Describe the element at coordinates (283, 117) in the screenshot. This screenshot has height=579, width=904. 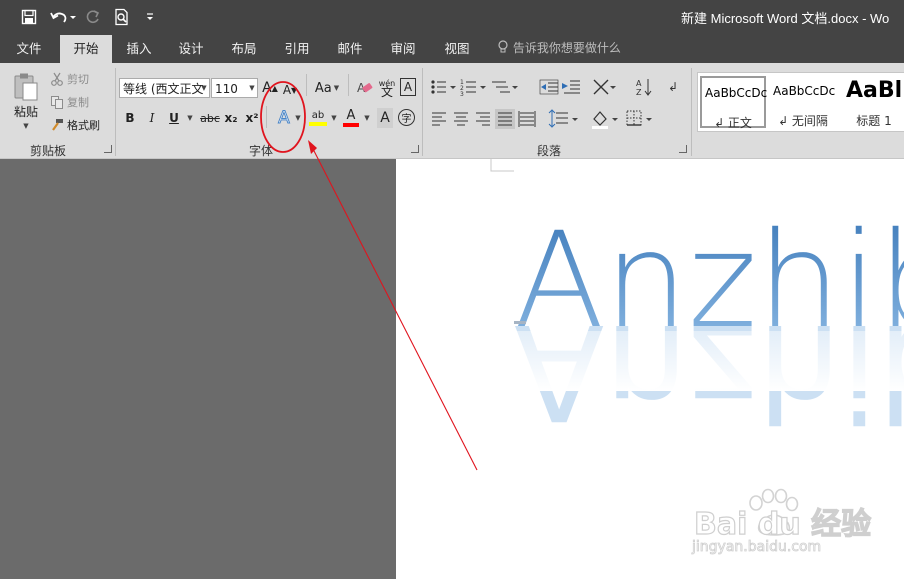
I see `highlight-circle` at that location.